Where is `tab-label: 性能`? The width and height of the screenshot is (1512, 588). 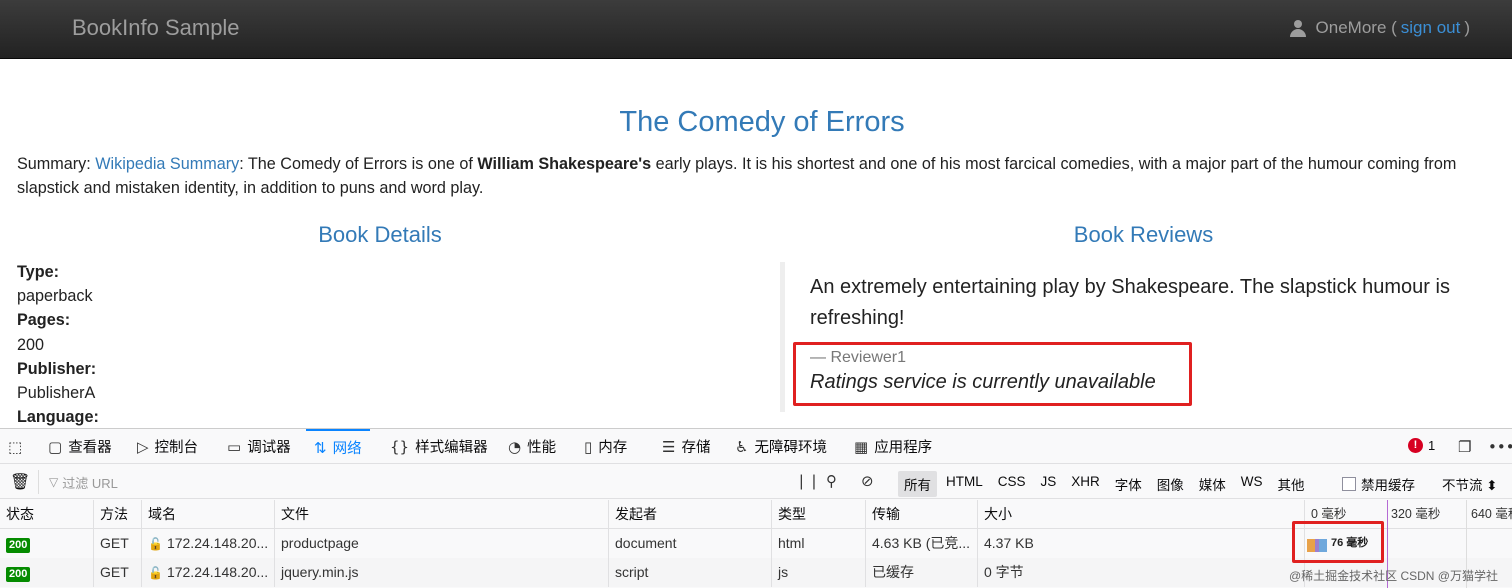 tab-label: 性能 is located at coordinates (542, 448).